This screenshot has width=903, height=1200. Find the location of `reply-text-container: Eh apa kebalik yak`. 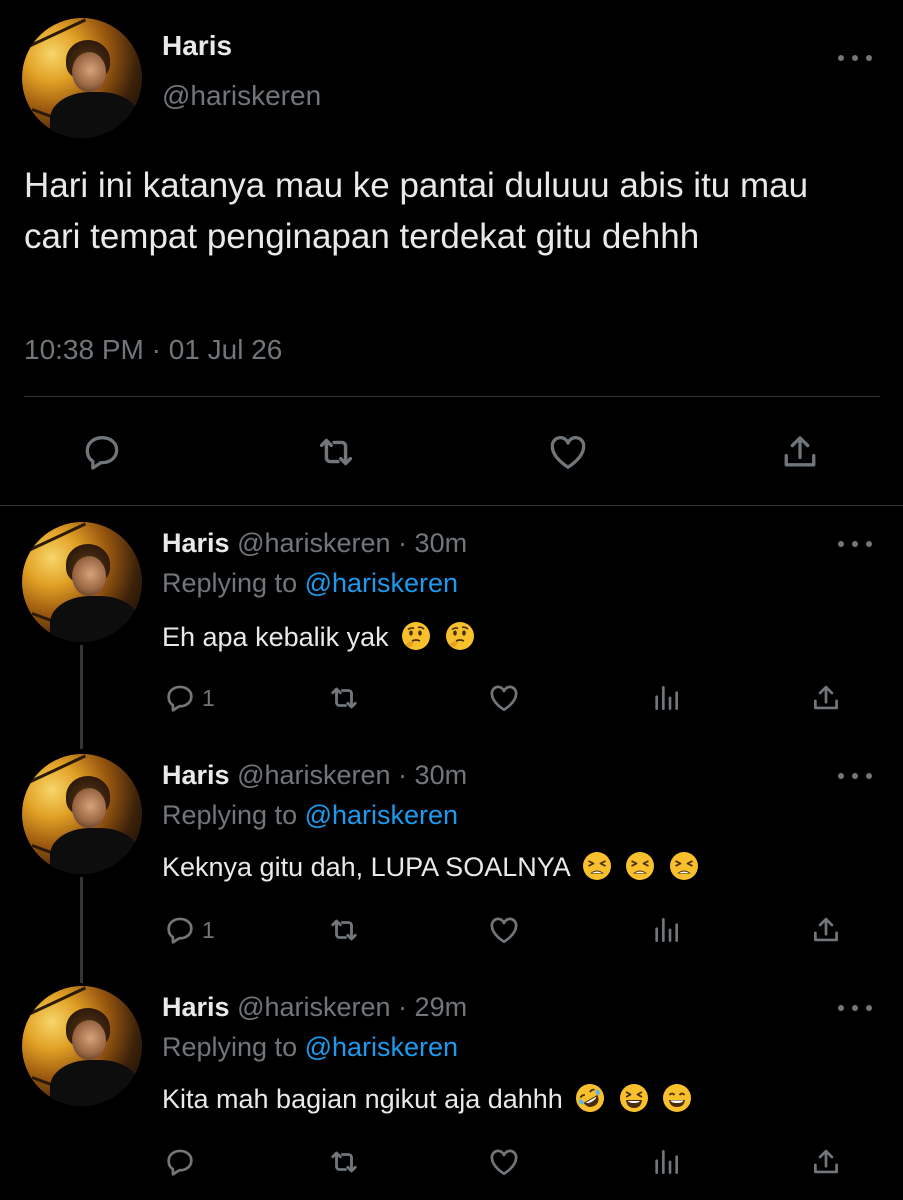

reply-text-container: Eh apa kebalik yak is located at coordinates (319, 636).